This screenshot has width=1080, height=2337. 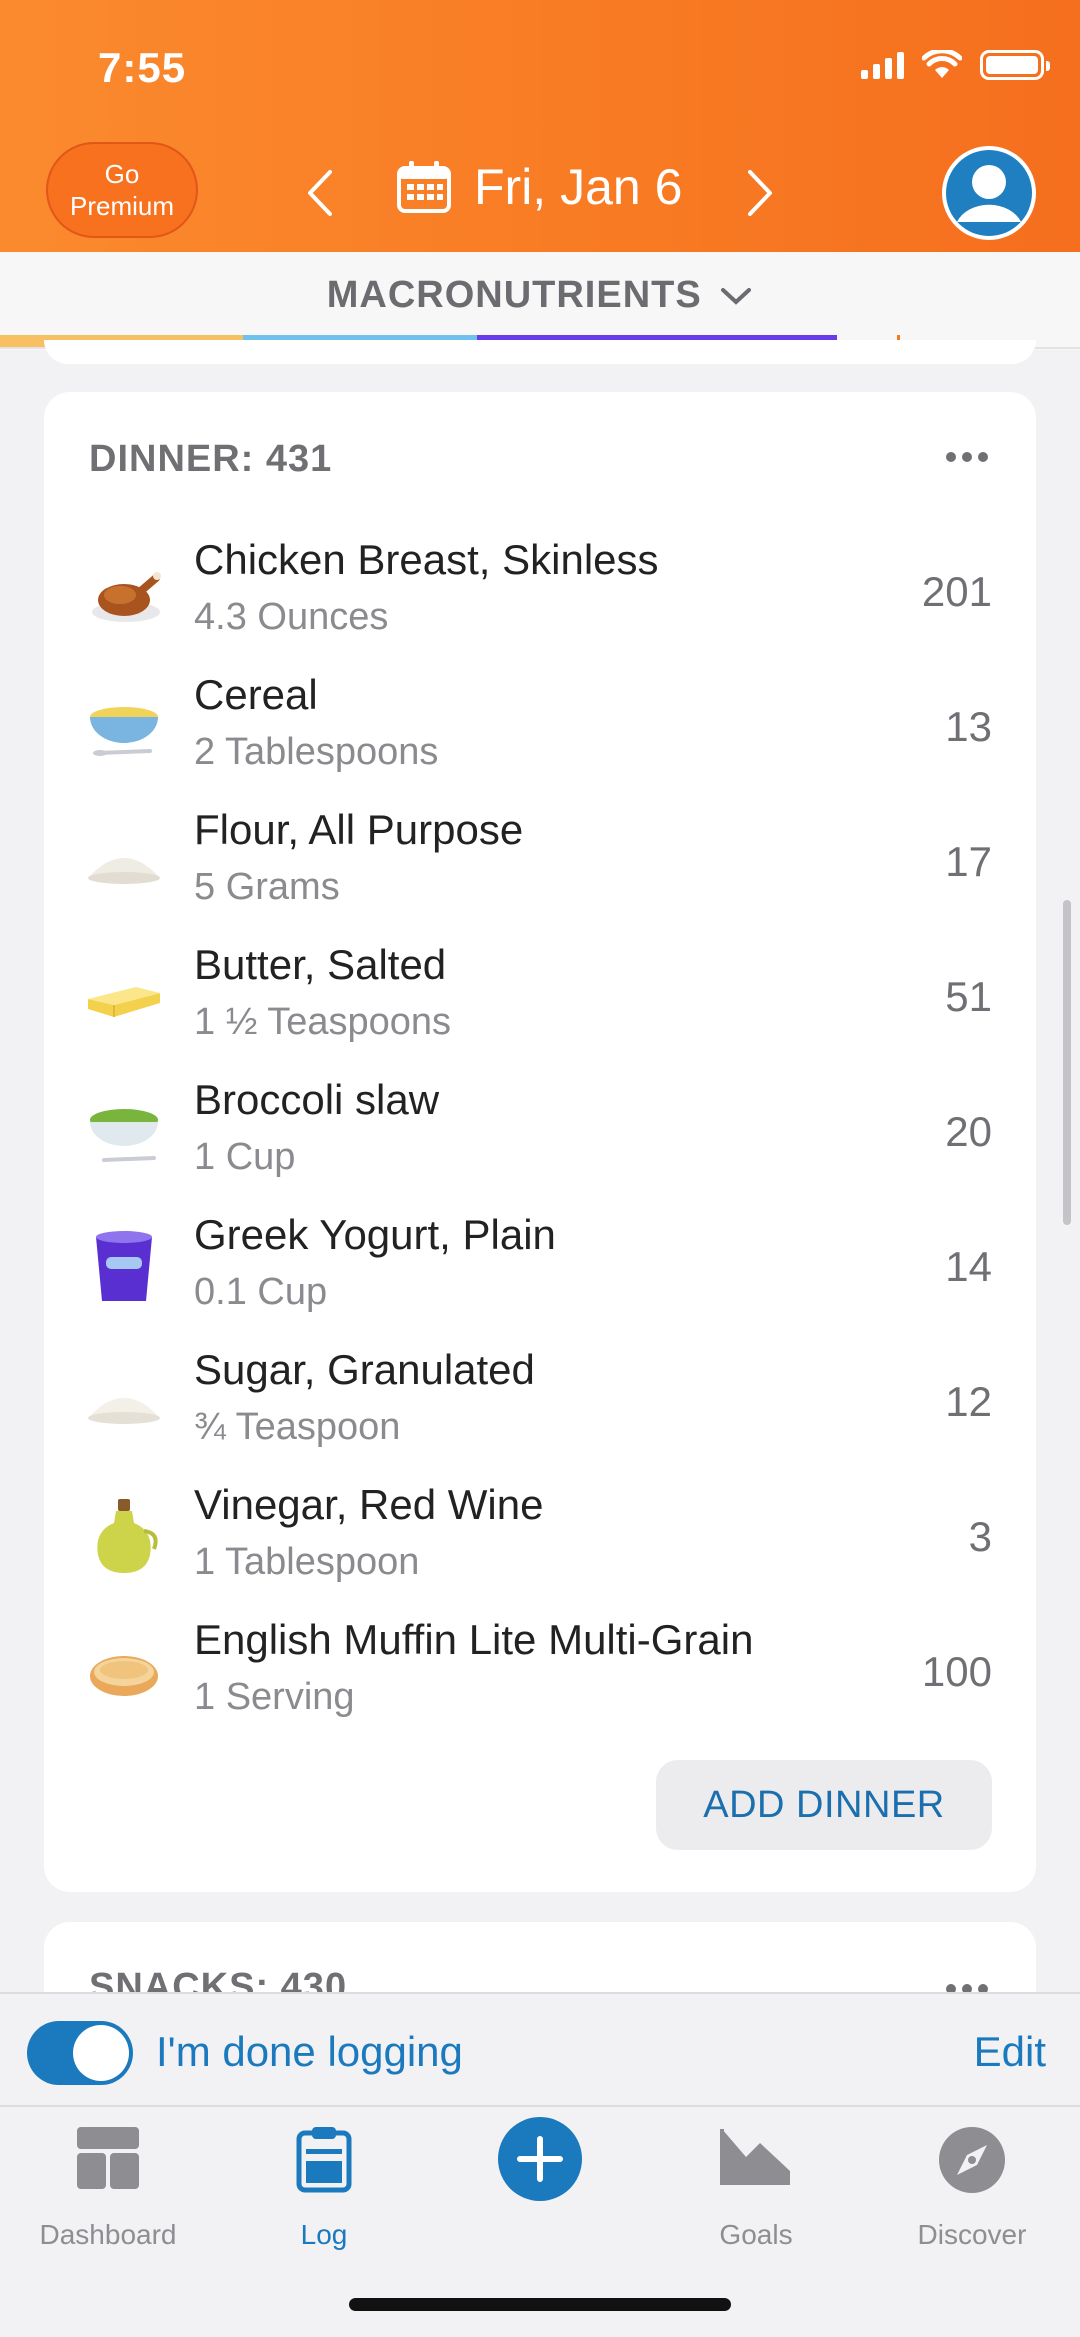 What do you see at coordinates (882, 65) in the screenshot?
I see `cellular-signal-icon` at bounding box center [882, 65].